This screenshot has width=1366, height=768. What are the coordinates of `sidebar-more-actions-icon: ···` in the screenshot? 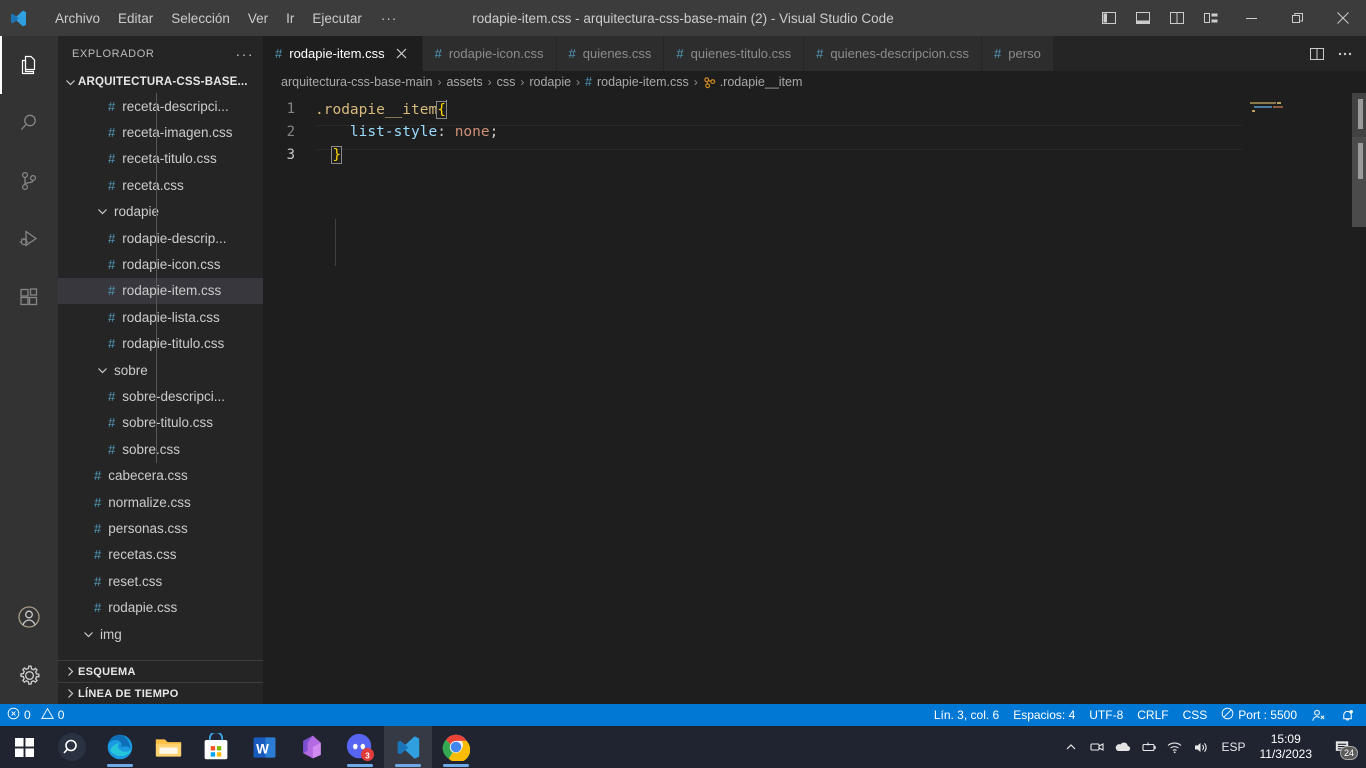 It's located at (245, 54).